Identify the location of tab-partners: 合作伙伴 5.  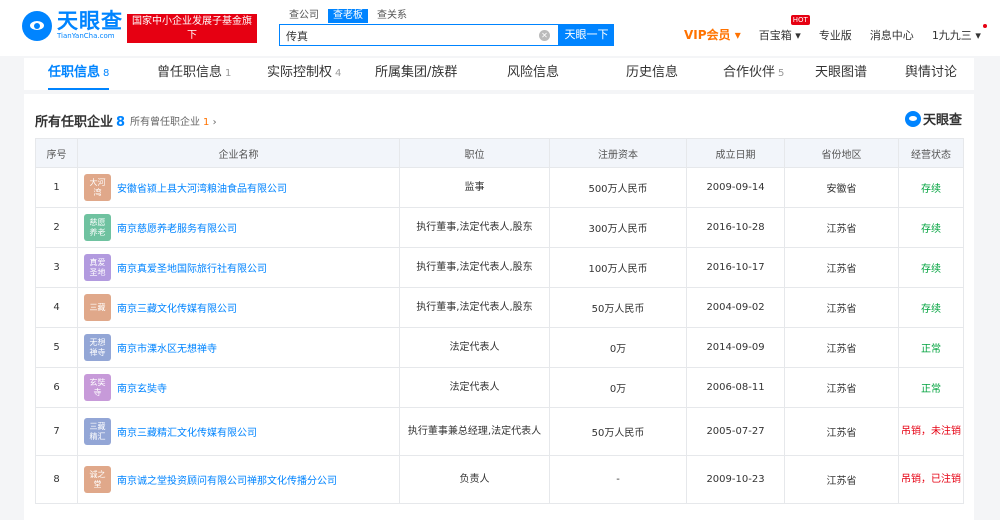
(753, 74).